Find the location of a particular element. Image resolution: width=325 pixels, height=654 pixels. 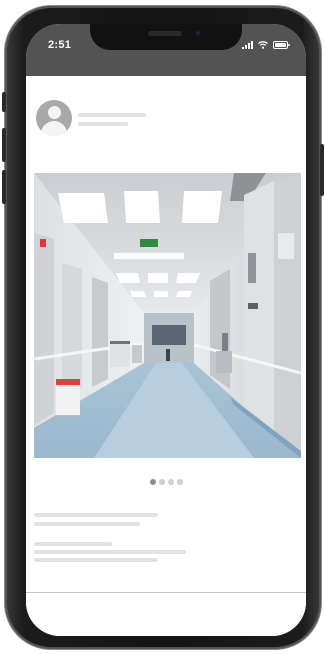

user-avatar-icon is located at coordinates (54, 118).